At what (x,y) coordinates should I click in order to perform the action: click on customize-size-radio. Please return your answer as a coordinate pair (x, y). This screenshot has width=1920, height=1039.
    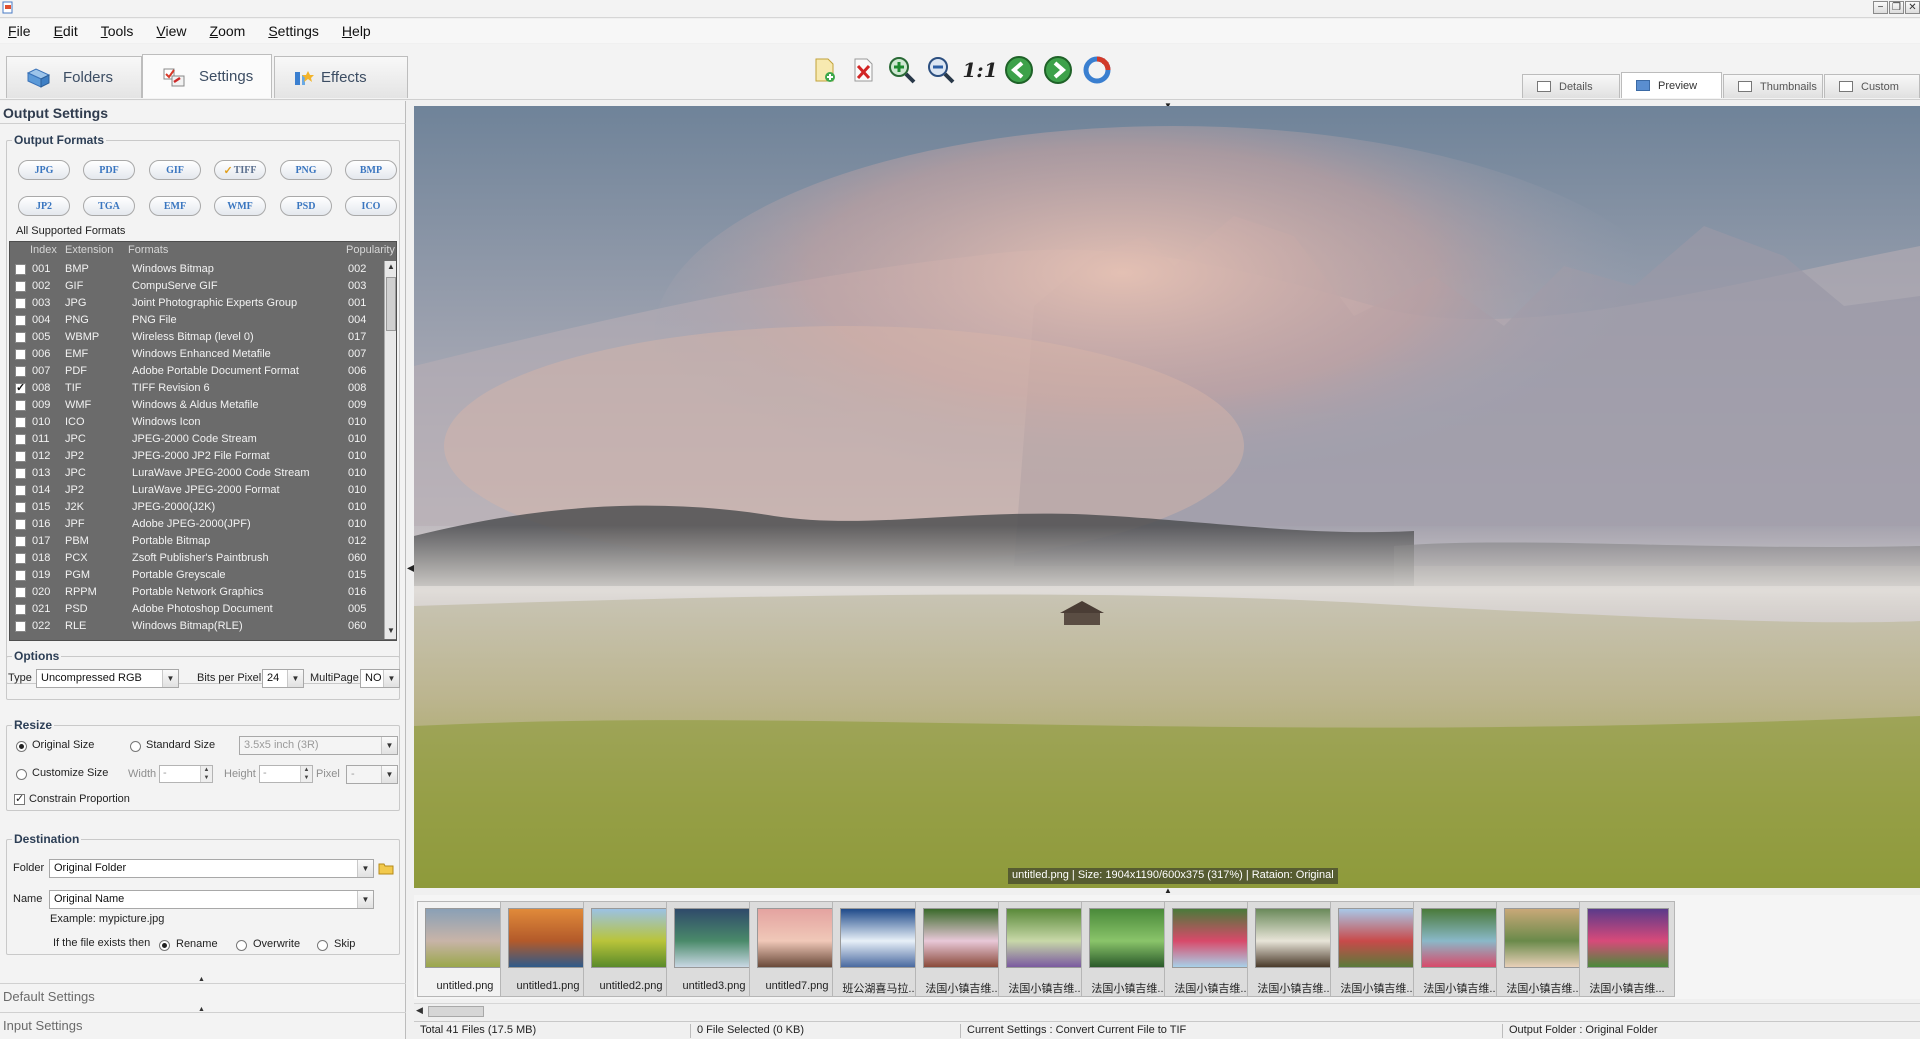
    Looking at the image, I should click on (21, 774).